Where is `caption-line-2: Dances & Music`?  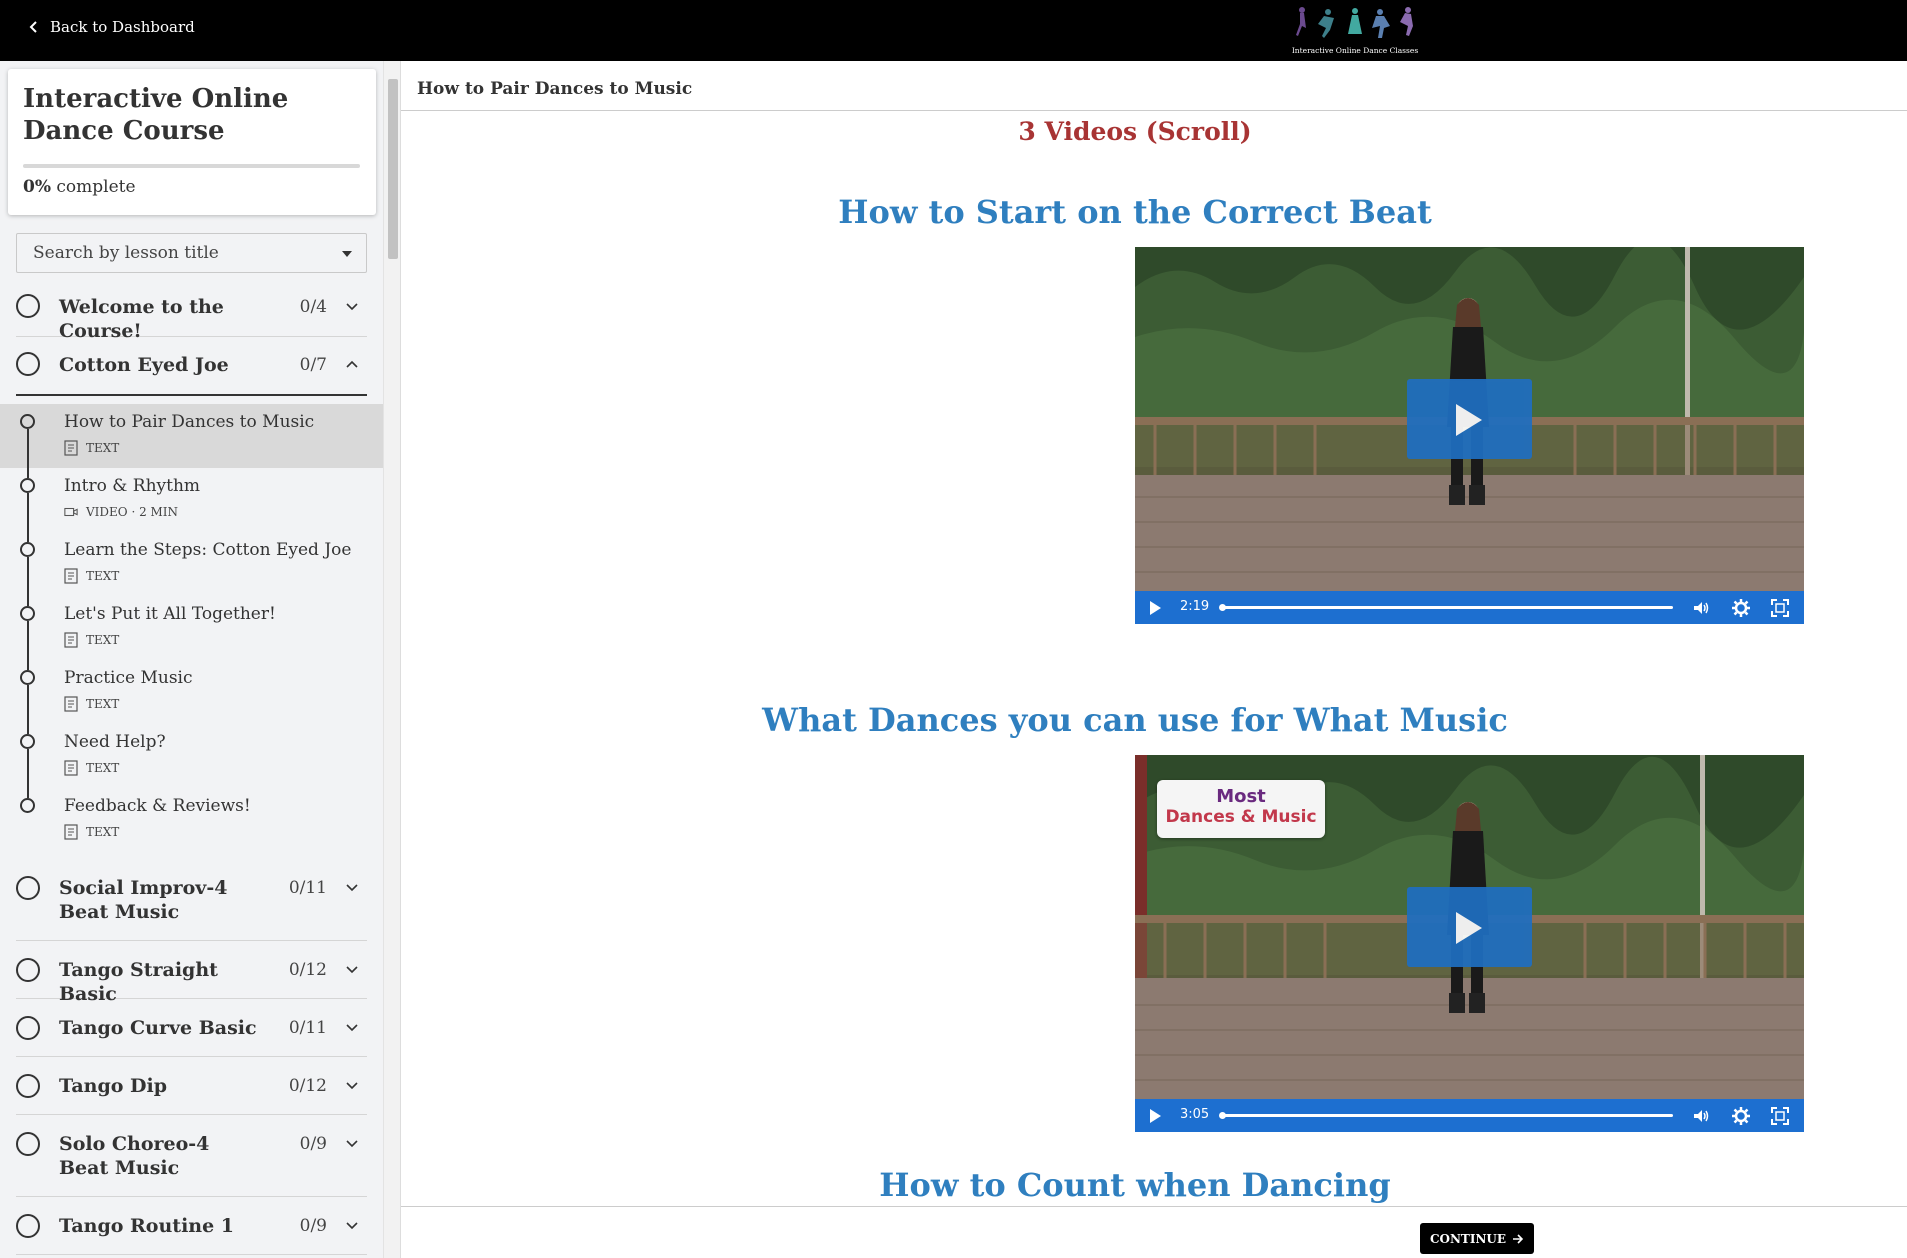 caption-line-2: Dances & Music is located at coordinates (1241, 817).